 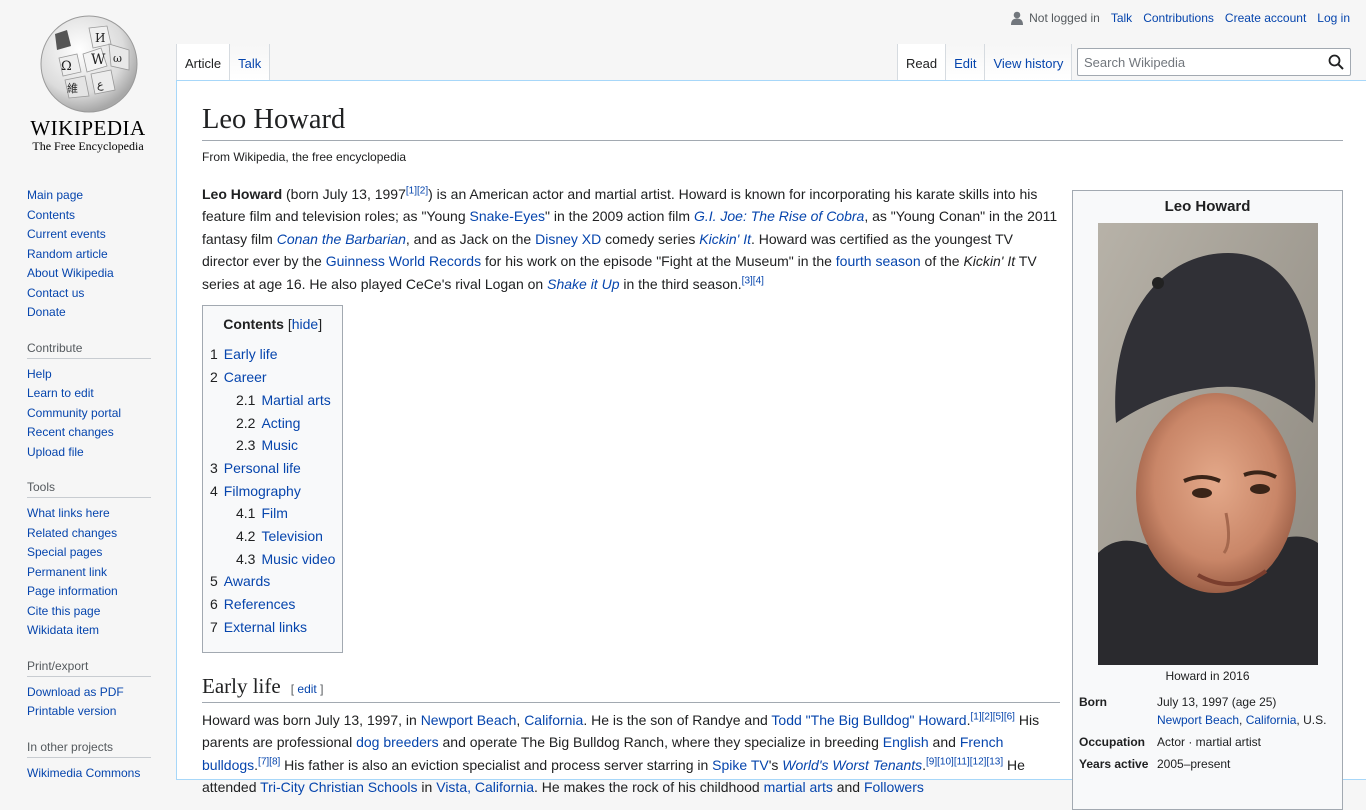 What do you see at coordinates (51, 215) in the screenshot?
I see `sidebar-item-contents: Contents` at bounding box center [51, 215].